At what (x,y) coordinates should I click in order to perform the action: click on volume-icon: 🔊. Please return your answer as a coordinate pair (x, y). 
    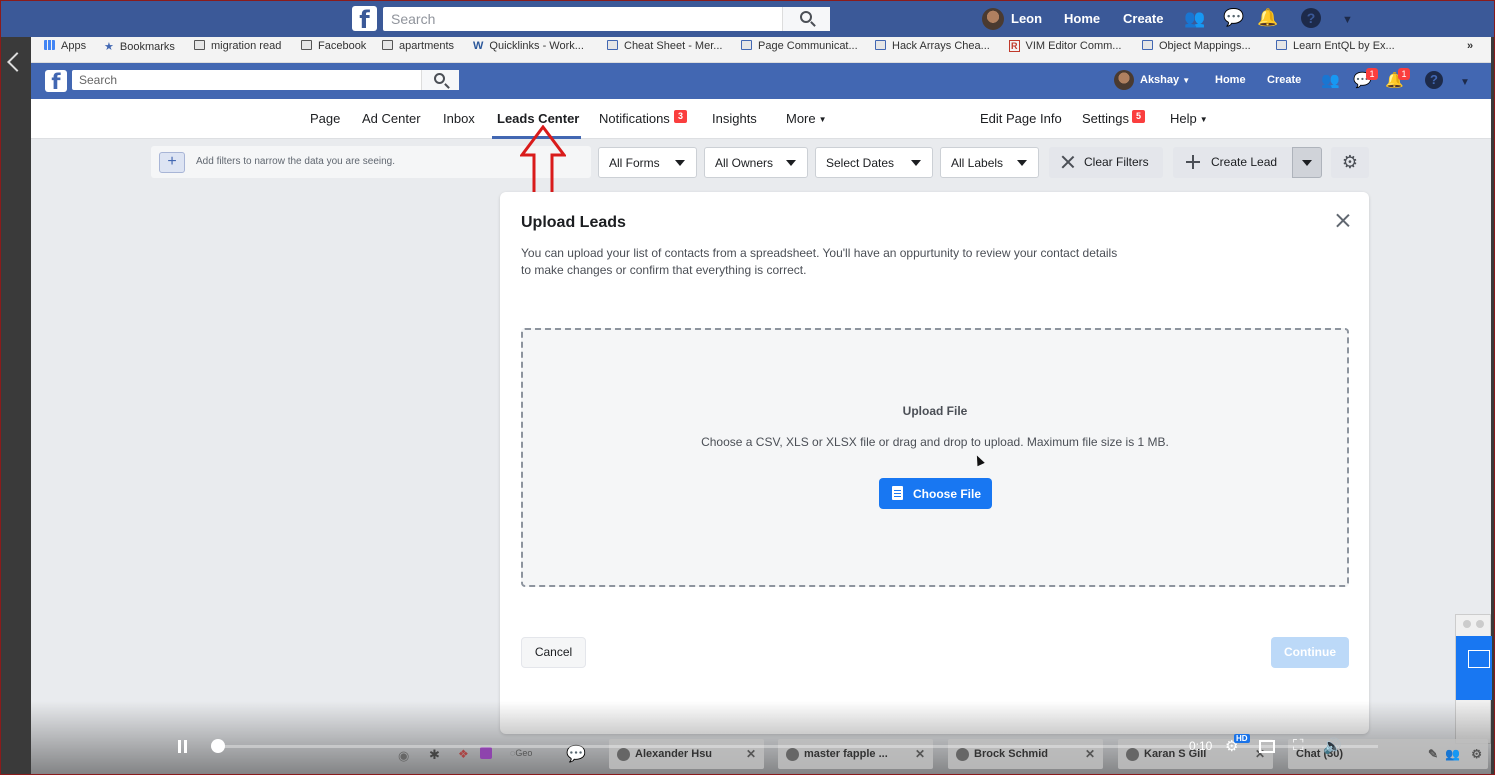
    Looking at the image, I should click on (1332, 746).